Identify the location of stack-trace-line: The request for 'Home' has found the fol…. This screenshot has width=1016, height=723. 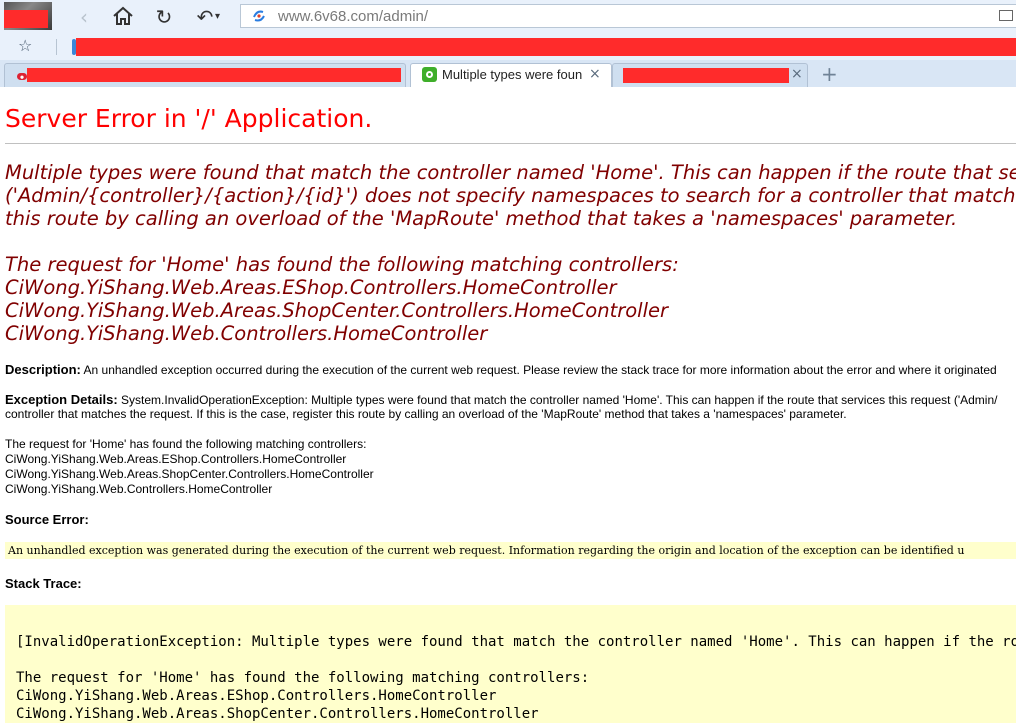
(303, 678).